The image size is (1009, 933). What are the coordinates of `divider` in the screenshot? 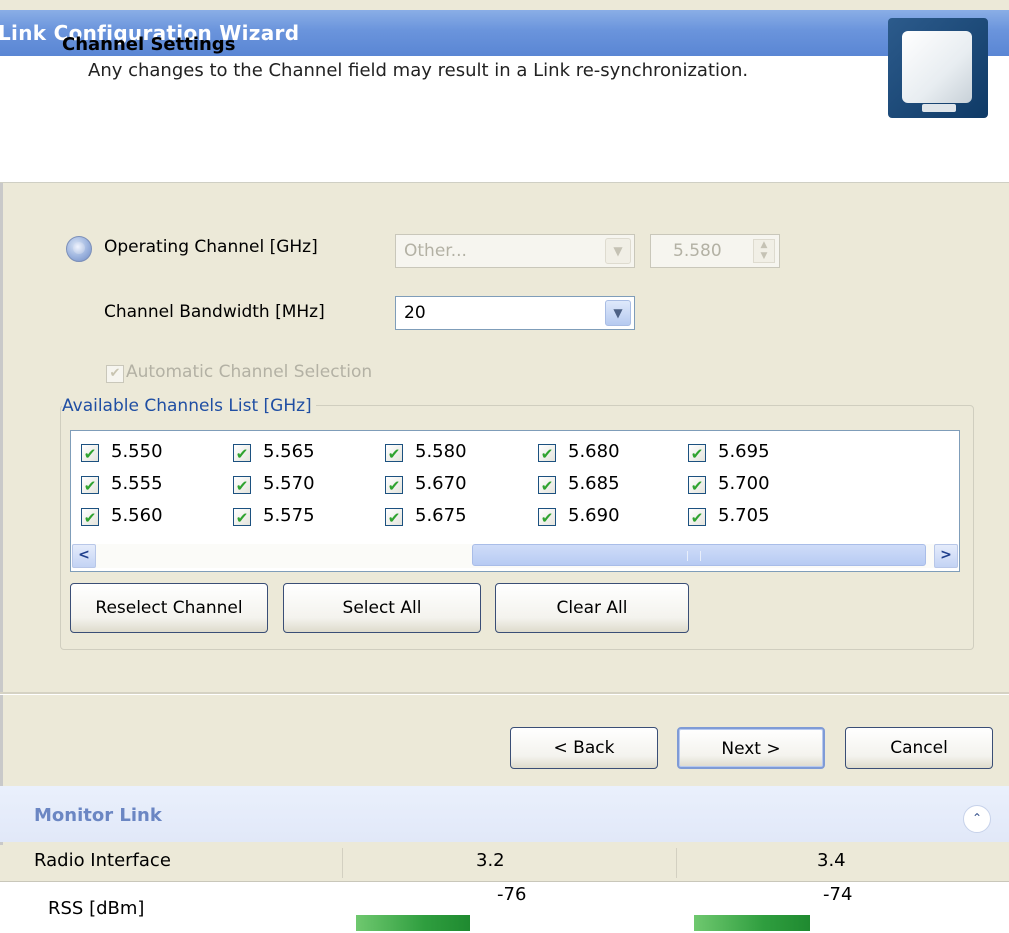 It's located at (504, 693).